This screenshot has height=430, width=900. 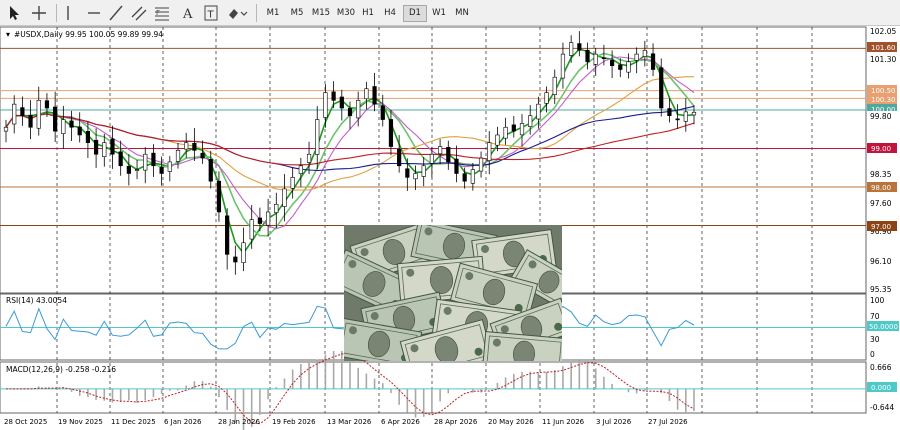 I want to click on timeframe-m5: M5, so click(x=297, y=13).